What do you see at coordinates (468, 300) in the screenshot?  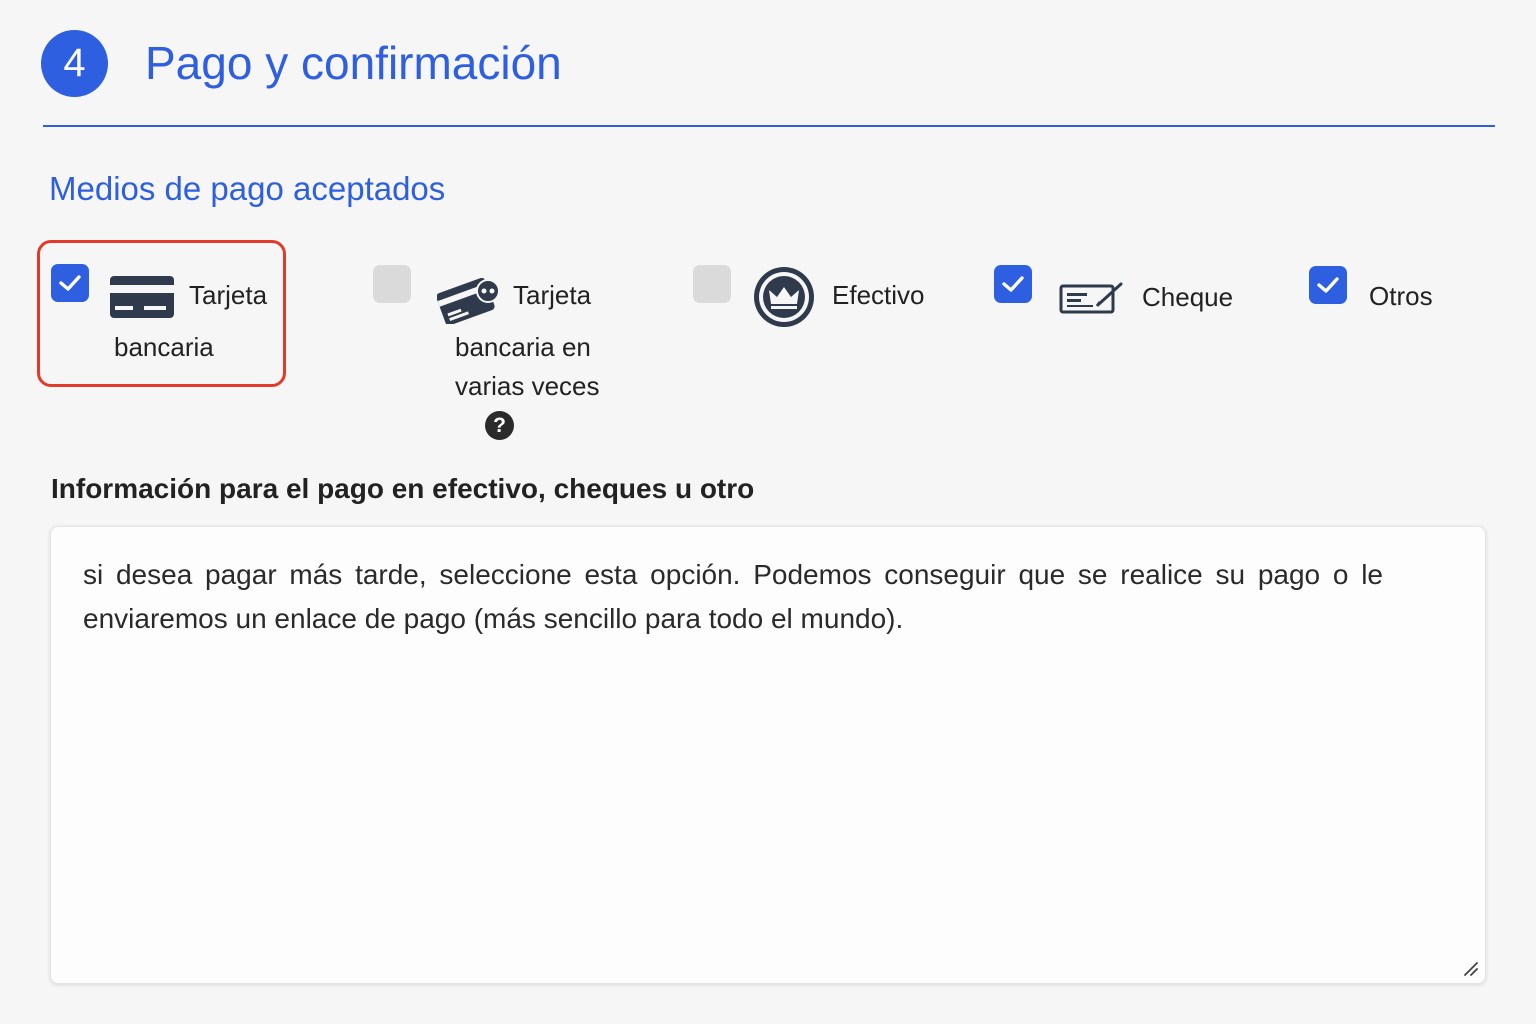 I see `installment-card-icon` at bounding box center [468, 300].